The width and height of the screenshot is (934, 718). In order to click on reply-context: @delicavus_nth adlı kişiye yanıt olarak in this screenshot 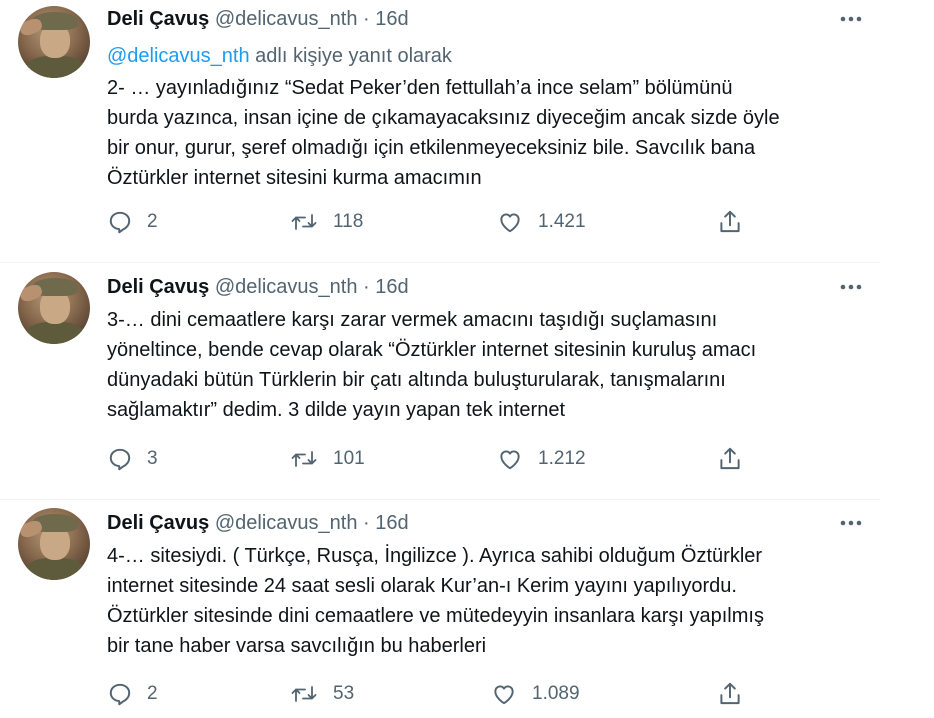, I will do `click(279, 56)`.